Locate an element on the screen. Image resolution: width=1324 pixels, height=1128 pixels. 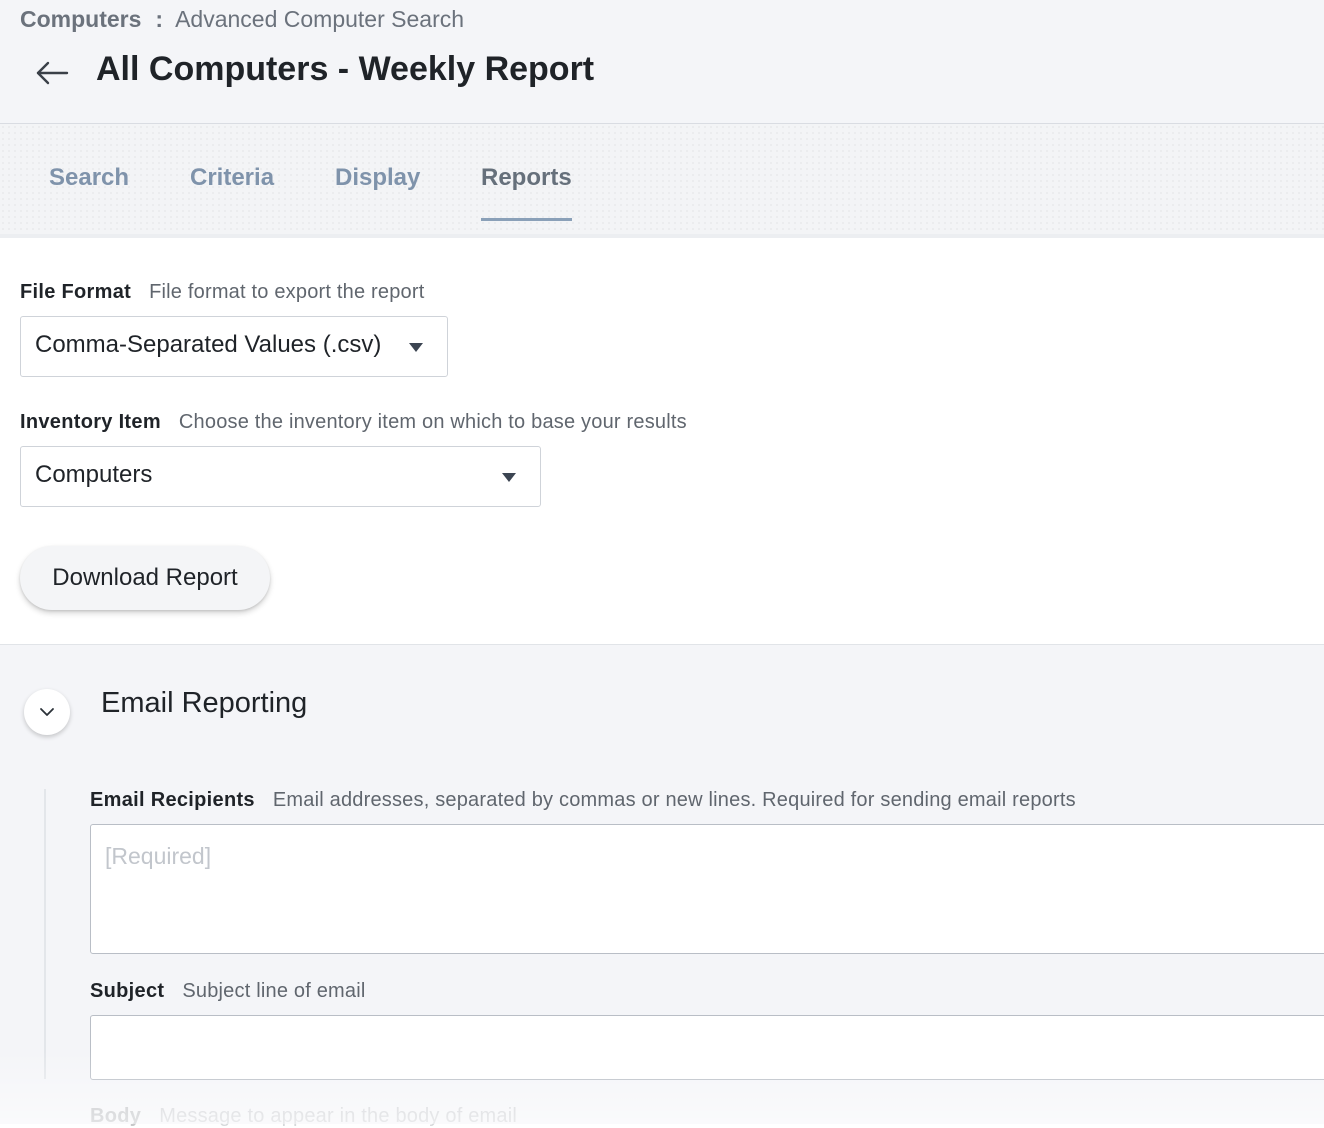
tab-bar: Search Criteria Display Reports is located at coordinates (662, 181).